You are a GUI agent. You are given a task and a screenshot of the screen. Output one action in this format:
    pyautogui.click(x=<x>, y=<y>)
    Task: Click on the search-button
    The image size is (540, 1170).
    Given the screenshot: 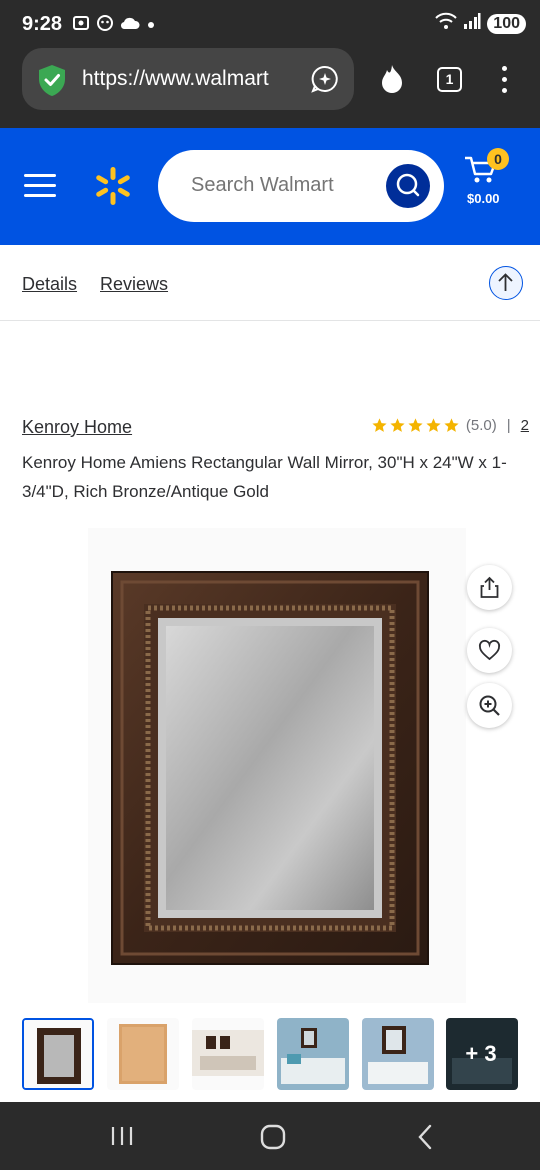 What is the action you would take?
    pyautogui.click(x=408, y=186)
    